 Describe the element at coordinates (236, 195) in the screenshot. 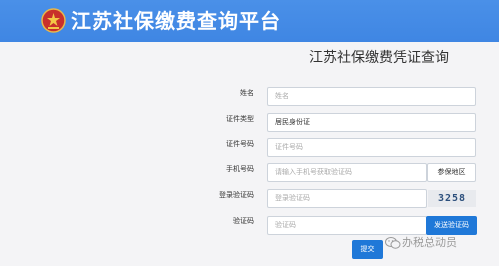

I see `login-captcha-label: 登录验证码` at that location.